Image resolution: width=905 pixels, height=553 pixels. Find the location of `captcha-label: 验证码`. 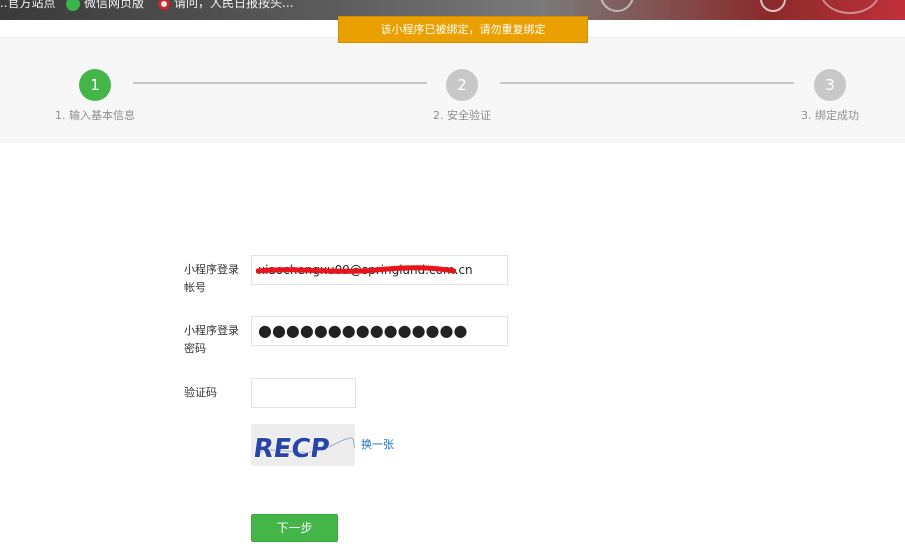

captcha-label: 验证码 is located at coordinates (200, 392).